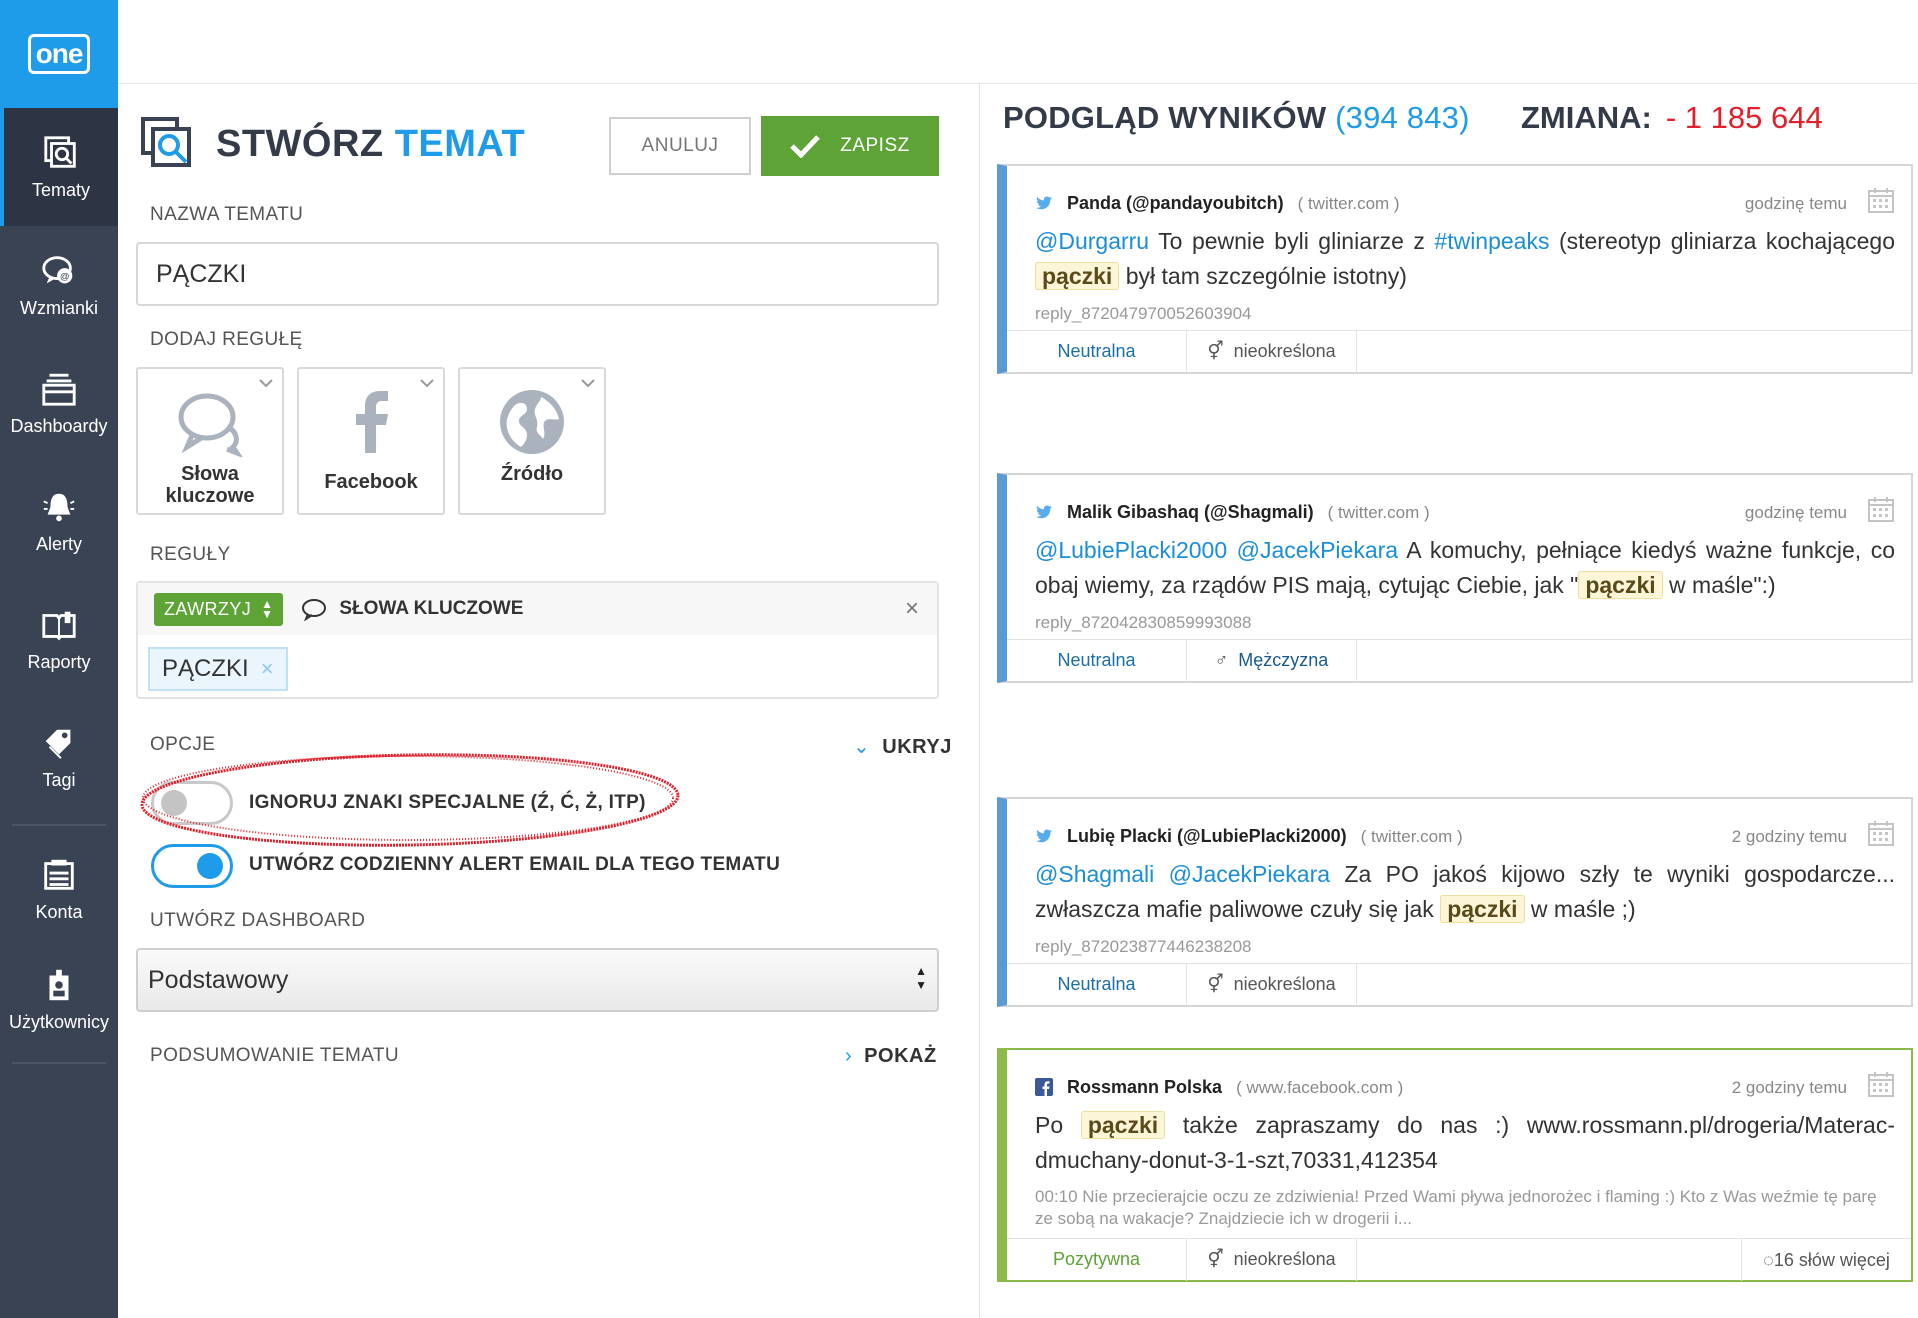 This screenshot has width=1918, height=1318. I want to click on timestamp: godzinę temu, so click(1795, 512).